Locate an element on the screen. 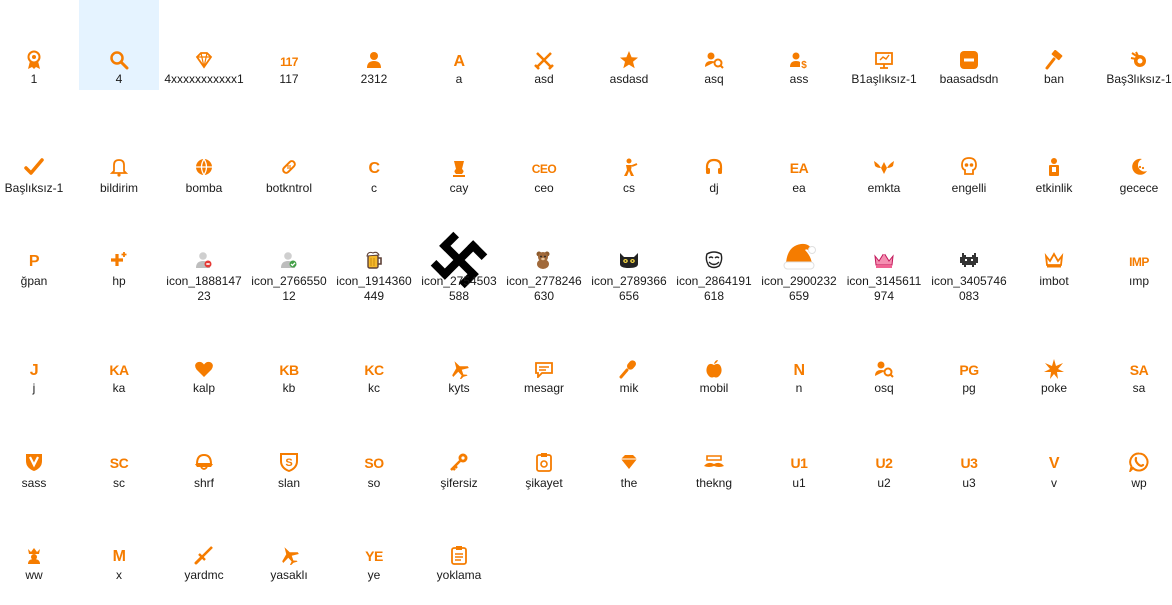 This screenshot has height=605, width=1172. svg-text: IMP is located at coordinates (1139, 262).